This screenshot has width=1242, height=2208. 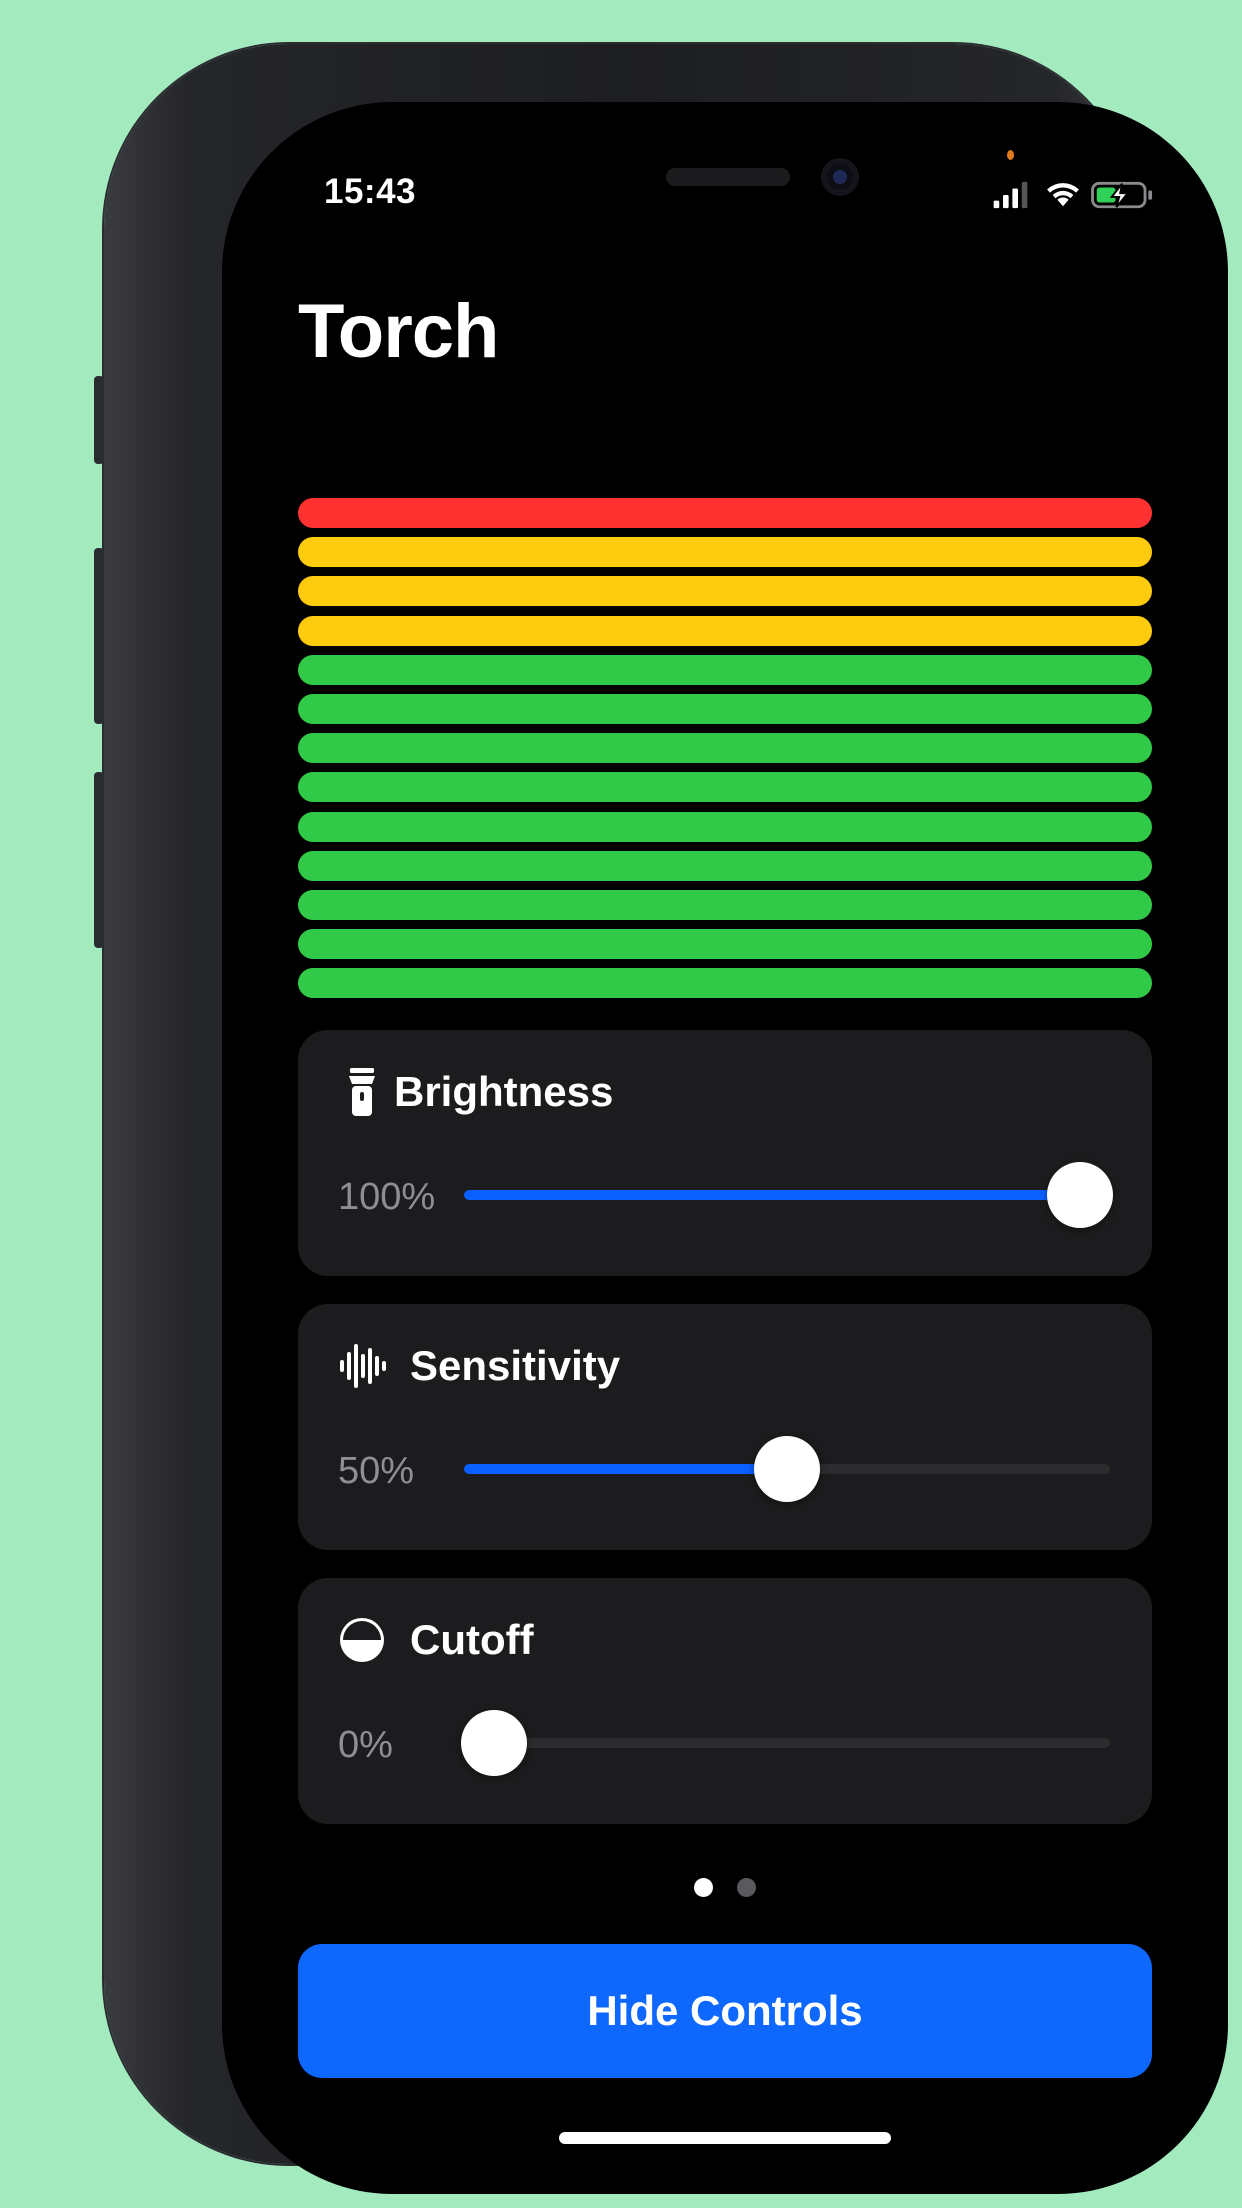 I want to click on brightness-slider-thumb, so click(x=1080, y=1195).